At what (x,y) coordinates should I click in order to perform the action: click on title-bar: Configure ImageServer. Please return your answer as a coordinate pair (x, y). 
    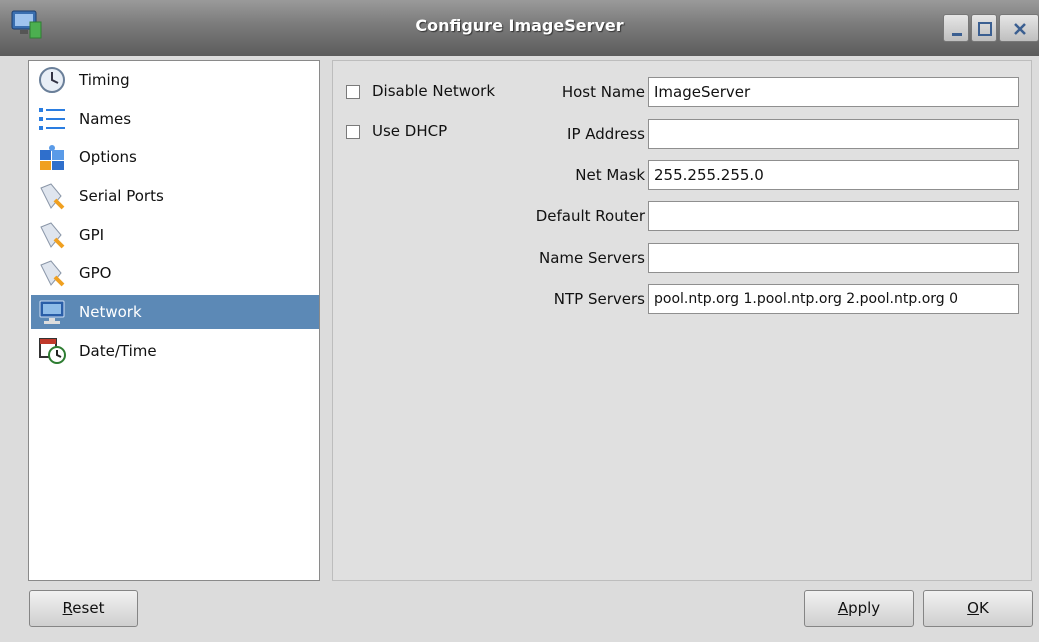
    Looking at the image, I should click on (519, 28).